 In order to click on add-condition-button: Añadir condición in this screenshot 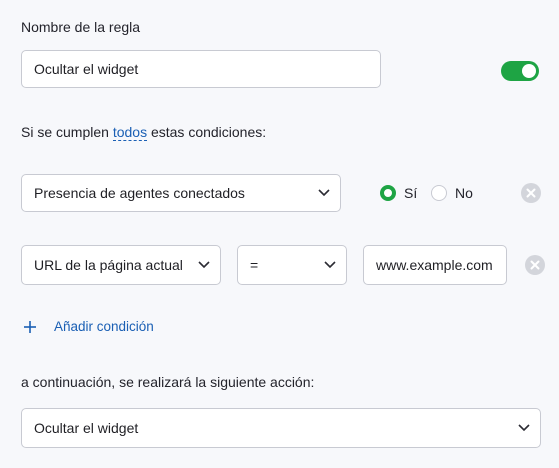, I will do `click(88, 326)`.